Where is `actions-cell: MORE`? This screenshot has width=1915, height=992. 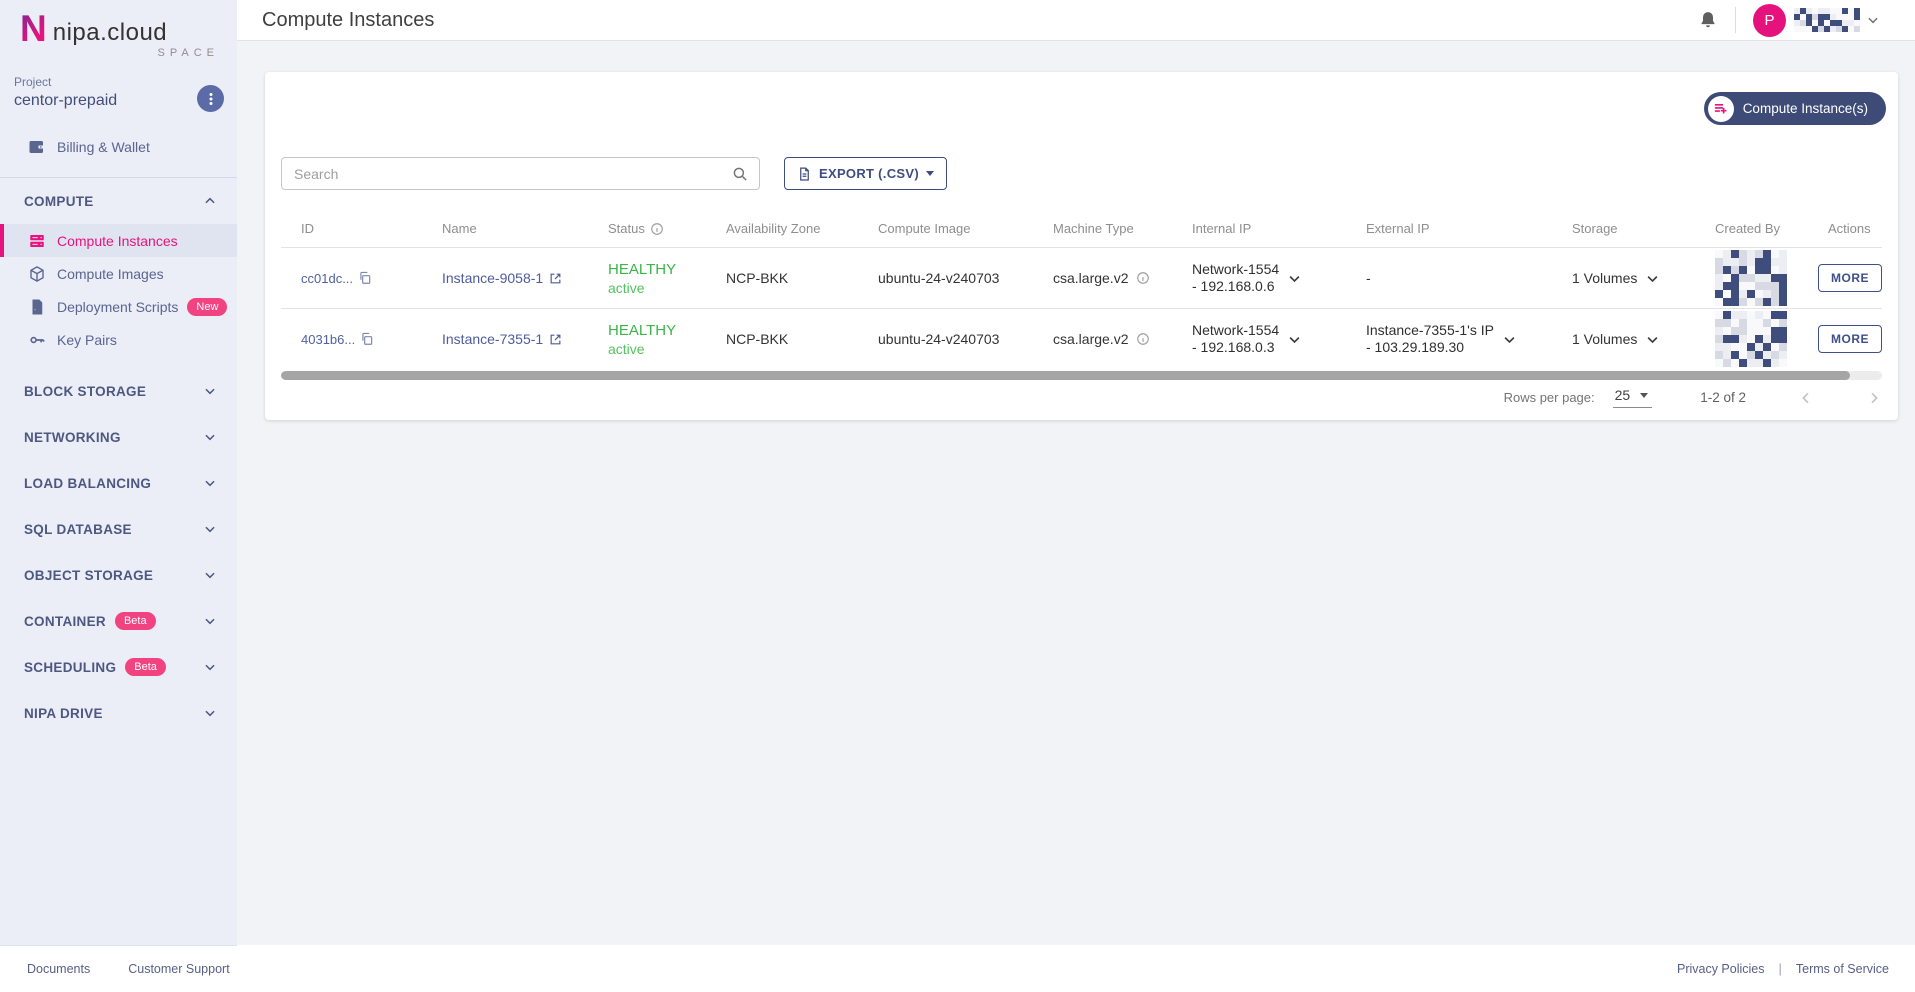
actions-cell: MORE is located at coordinates (1845, 339).